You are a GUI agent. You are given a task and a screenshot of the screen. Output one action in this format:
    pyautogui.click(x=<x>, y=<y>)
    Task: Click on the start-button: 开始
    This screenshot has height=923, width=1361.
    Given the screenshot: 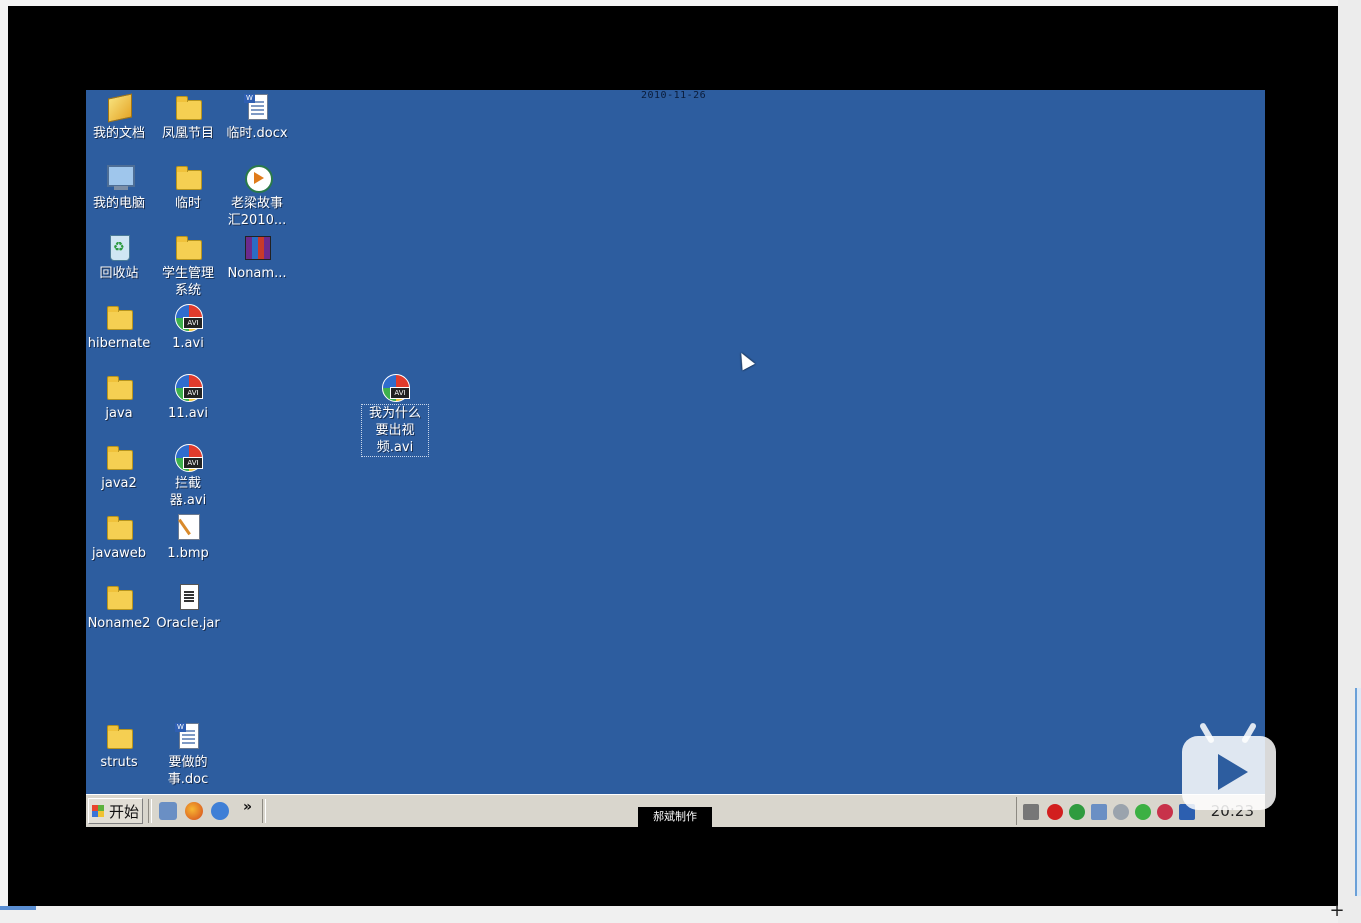 What is the action you would take?
    pyautogui.click(x=115, y=811)
    